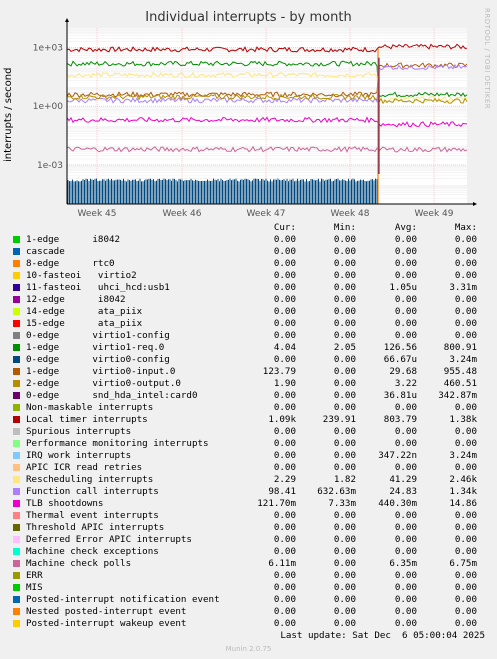 The width and height of the screenshot is (497, 659). I want to click on legend-row: TLB shootdowns 121.70m 7.33m 440.30m 14.86, so click(248, 504).